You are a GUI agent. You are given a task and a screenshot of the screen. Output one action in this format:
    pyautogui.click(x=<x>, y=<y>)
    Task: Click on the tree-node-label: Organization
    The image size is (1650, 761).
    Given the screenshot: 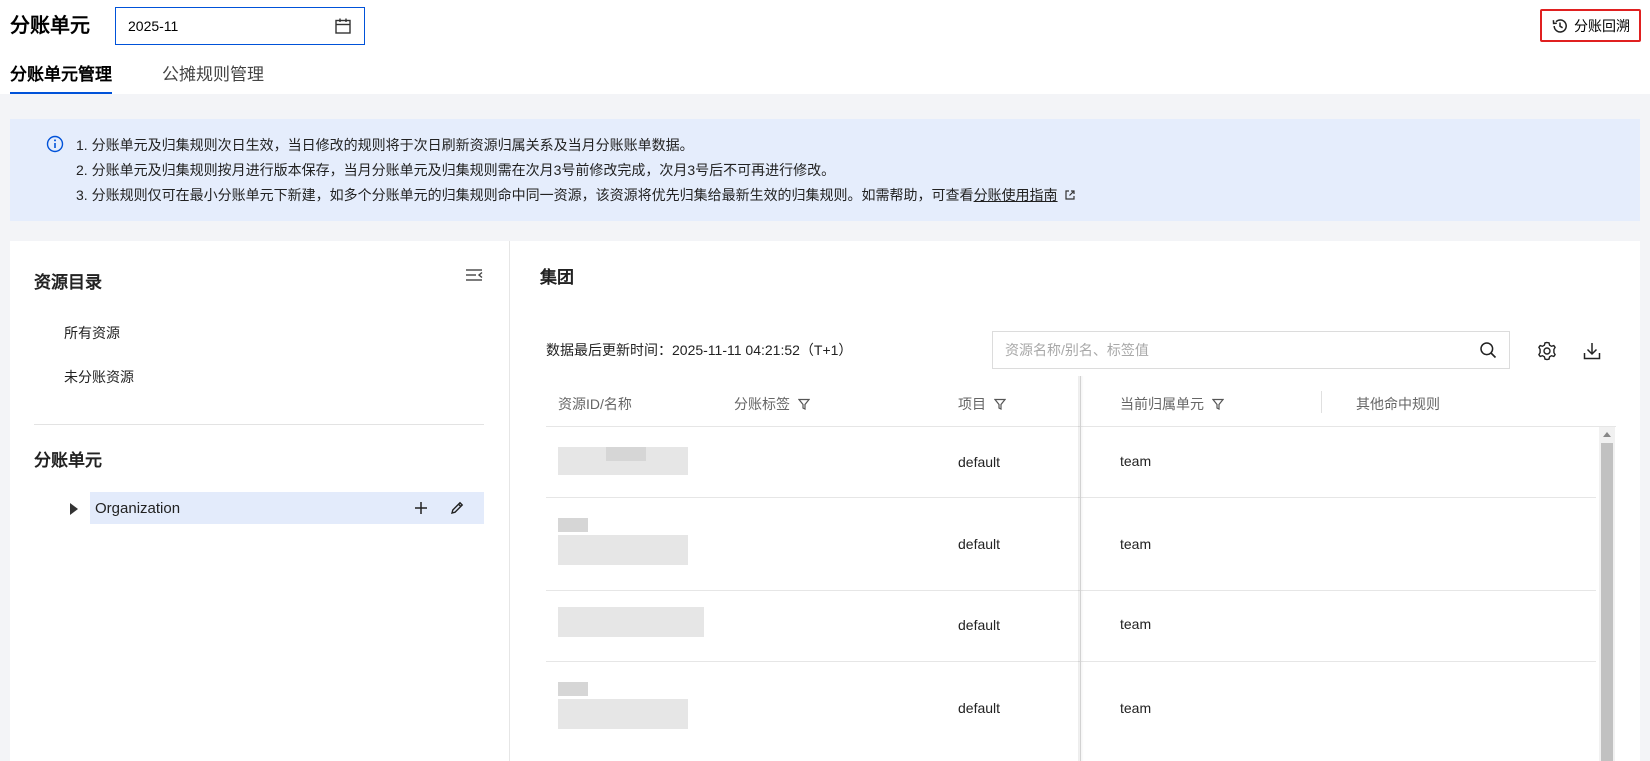 What is the action you would take?
    pyautogui.click(x=138, y=508)
    